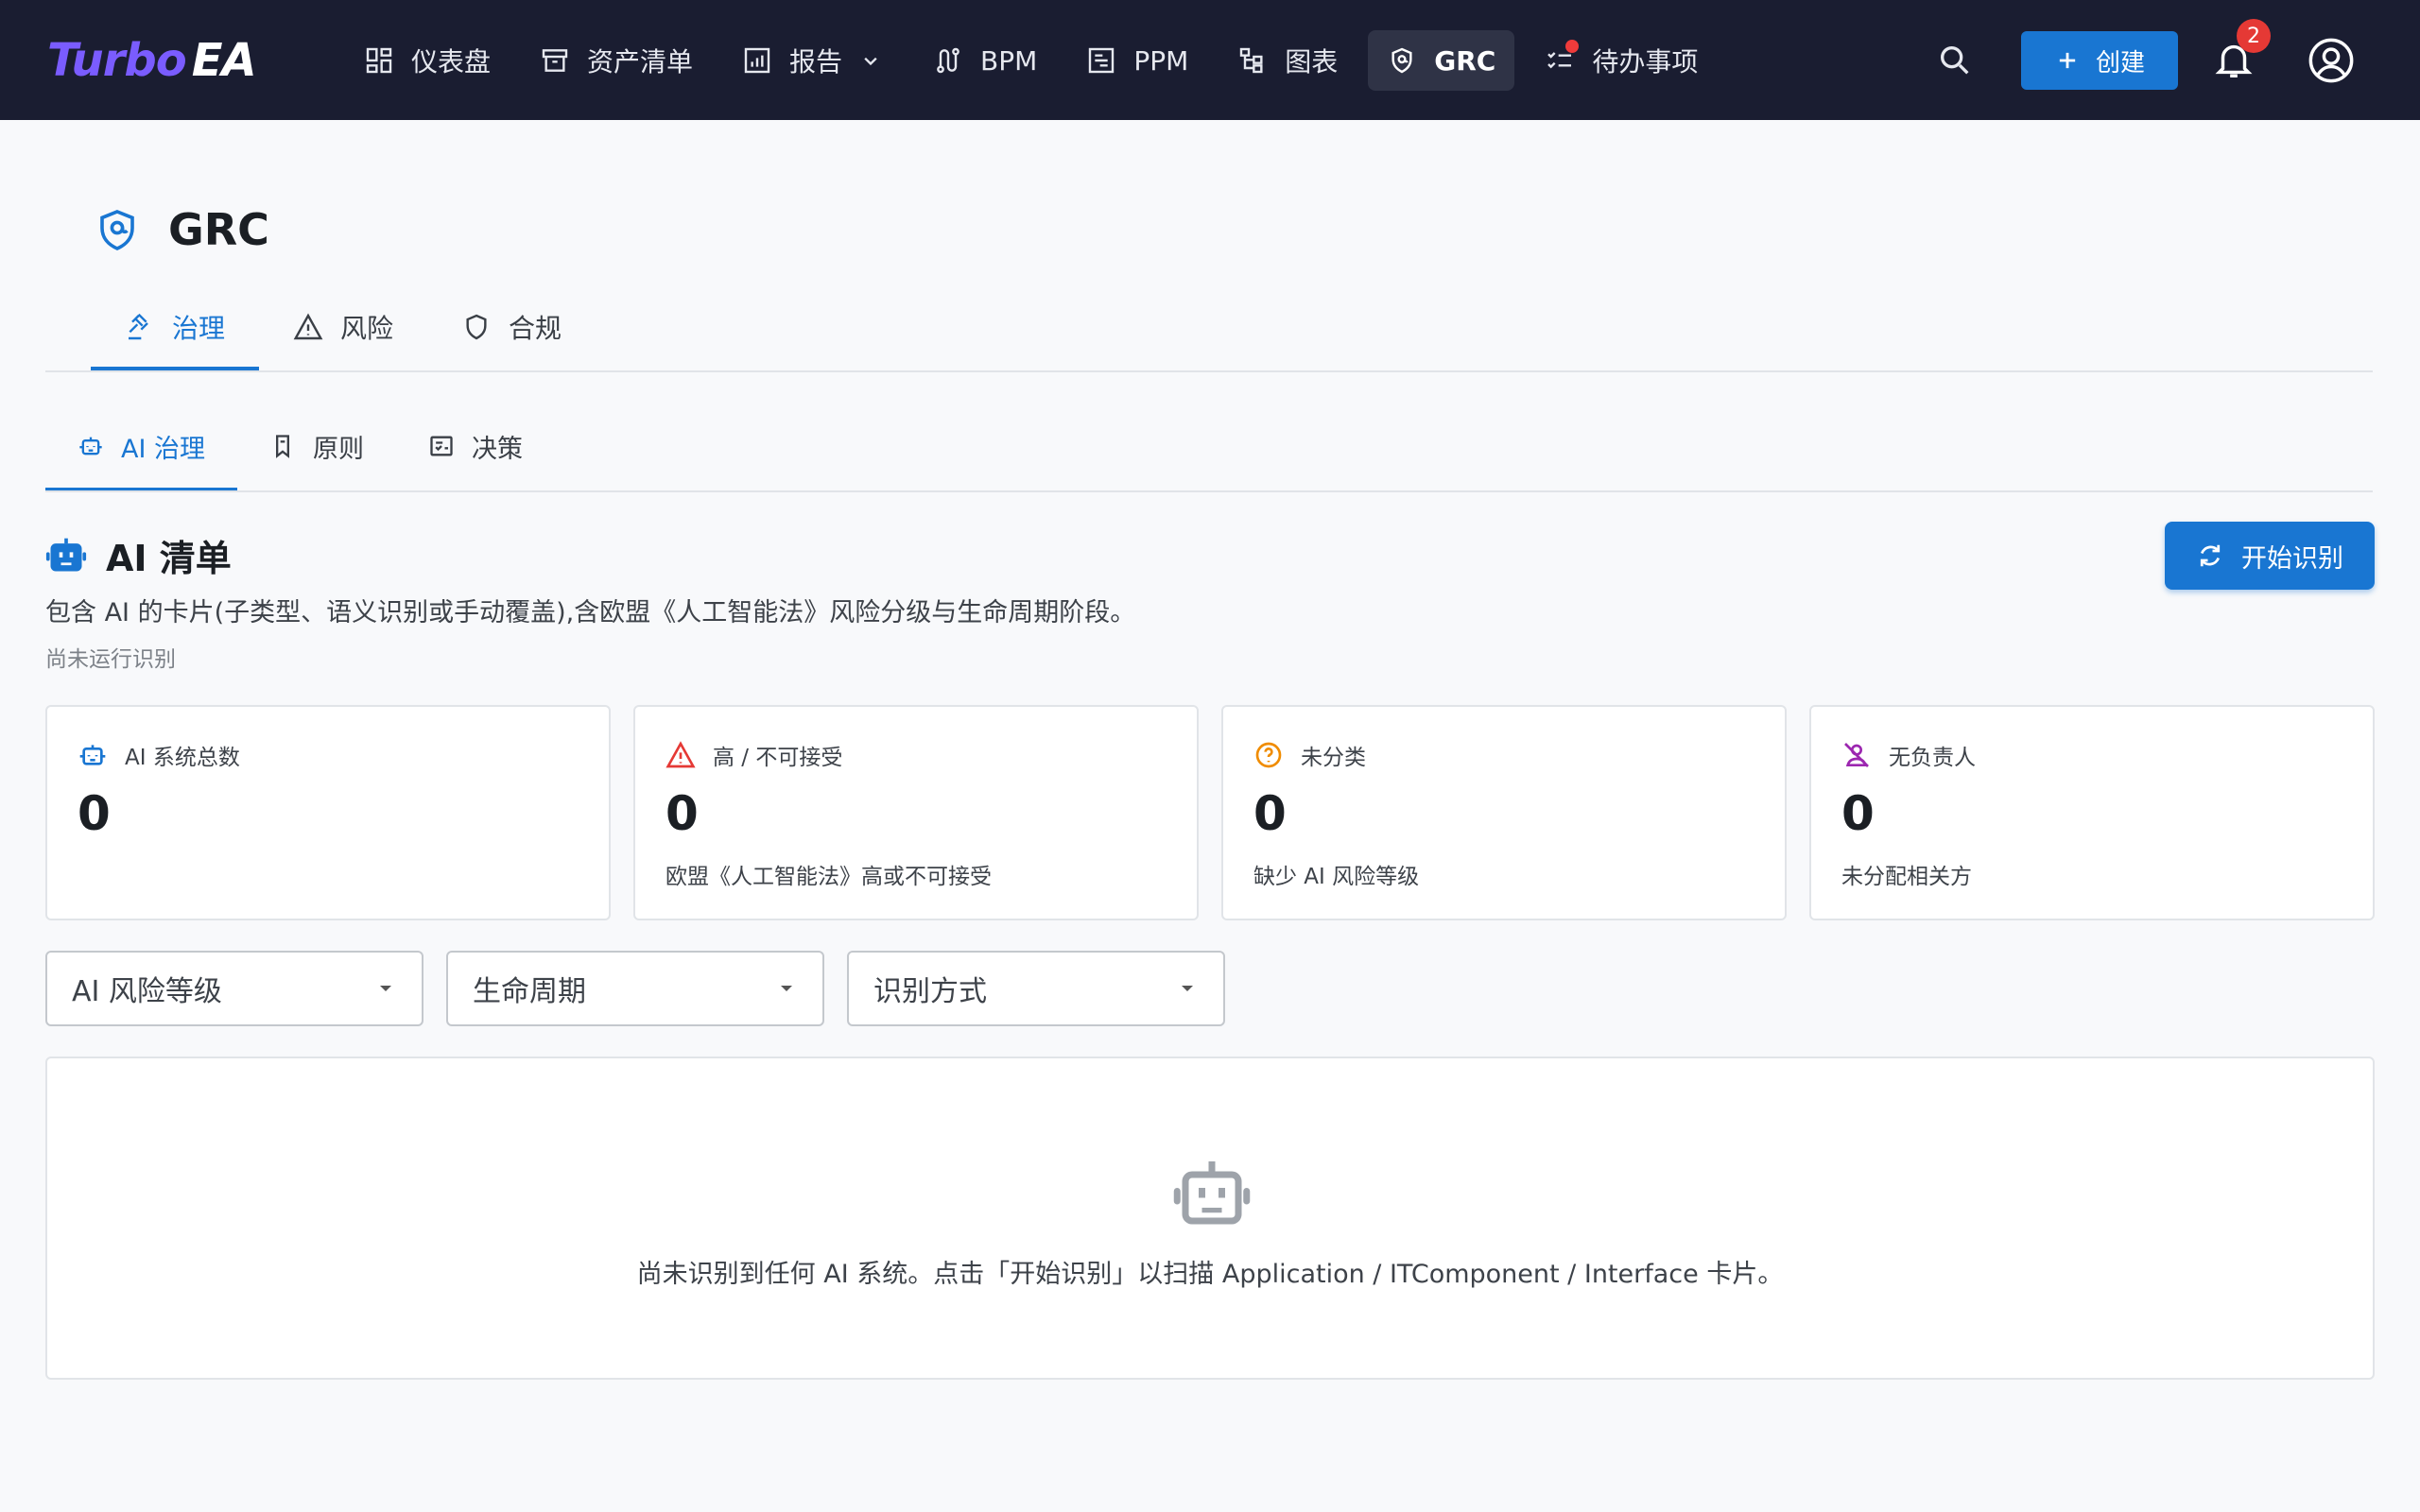  I want to click on tab-principles: 原则, so click(316, 446).